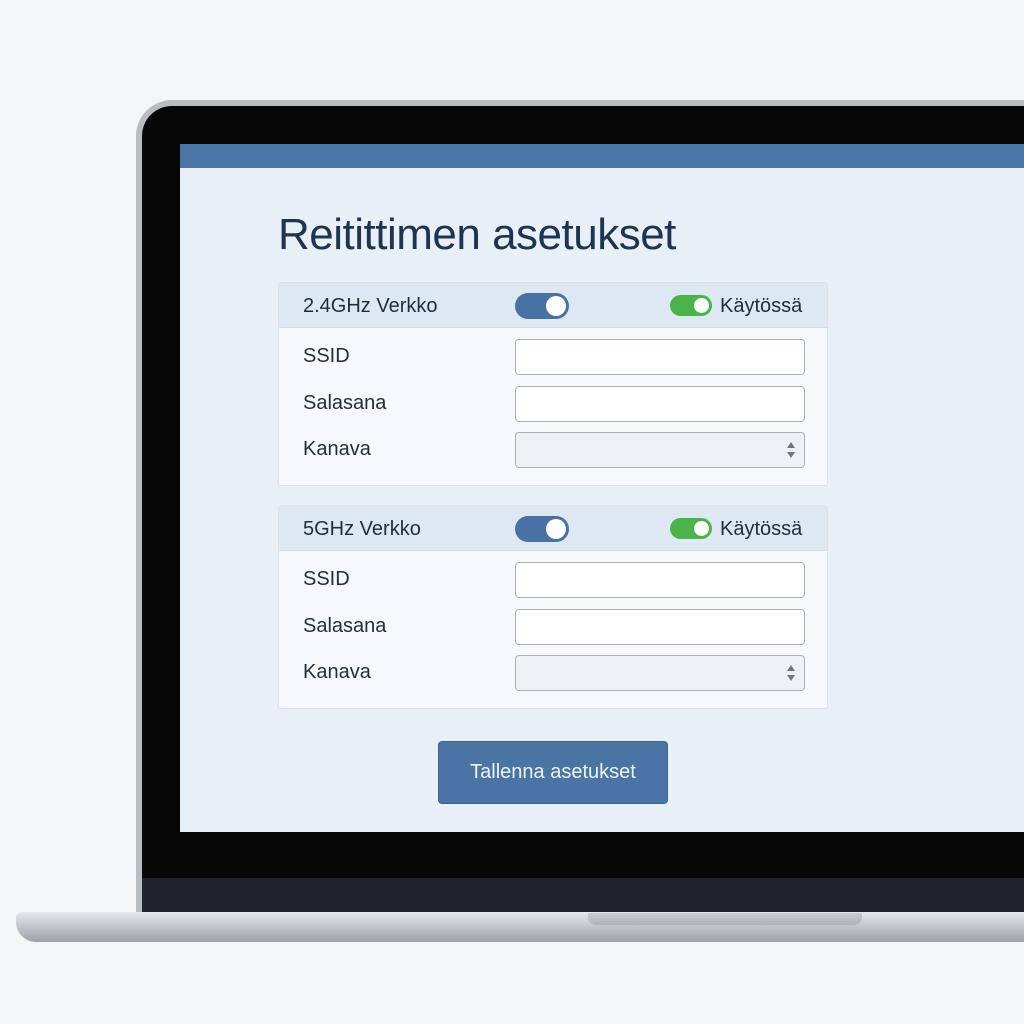  I want to click on laptop-base, so click(520, 927).